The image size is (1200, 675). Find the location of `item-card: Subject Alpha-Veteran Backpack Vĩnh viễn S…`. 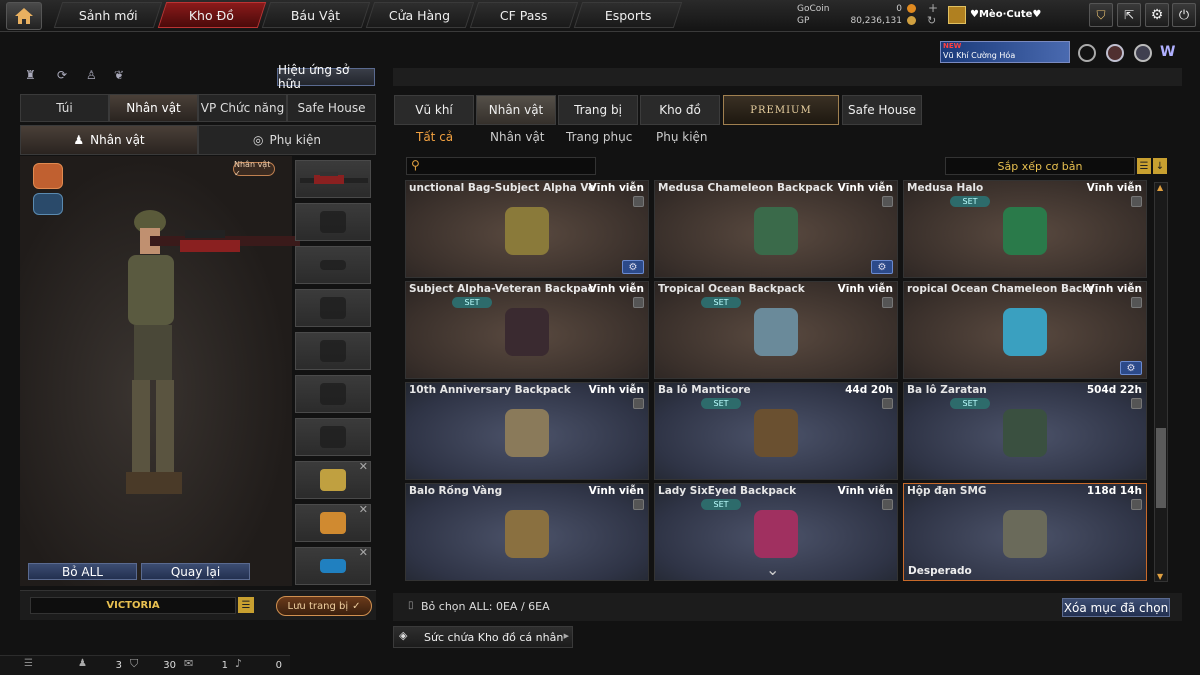

item-card: Subject Alpha-Veteran Backpack Vĩnh viễn S… is located at coordinates (527, 330).